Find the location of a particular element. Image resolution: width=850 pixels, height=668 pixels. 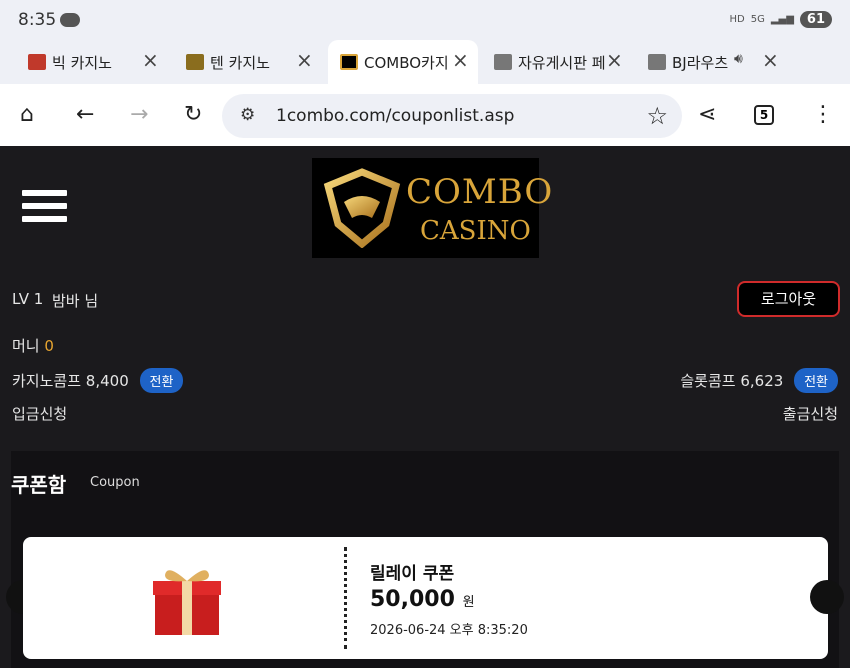

money-label: 머니 is located at coordinates (26, 346).